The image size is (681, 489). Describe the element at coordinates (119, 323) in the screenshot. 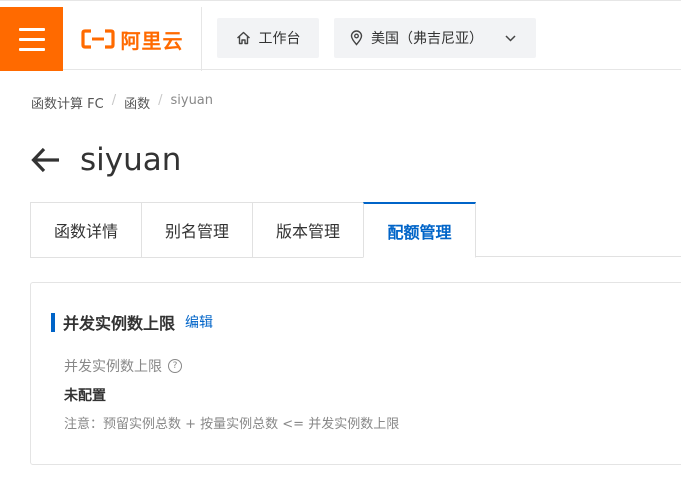

I see `card-title: 并发实例数上限` at that location.